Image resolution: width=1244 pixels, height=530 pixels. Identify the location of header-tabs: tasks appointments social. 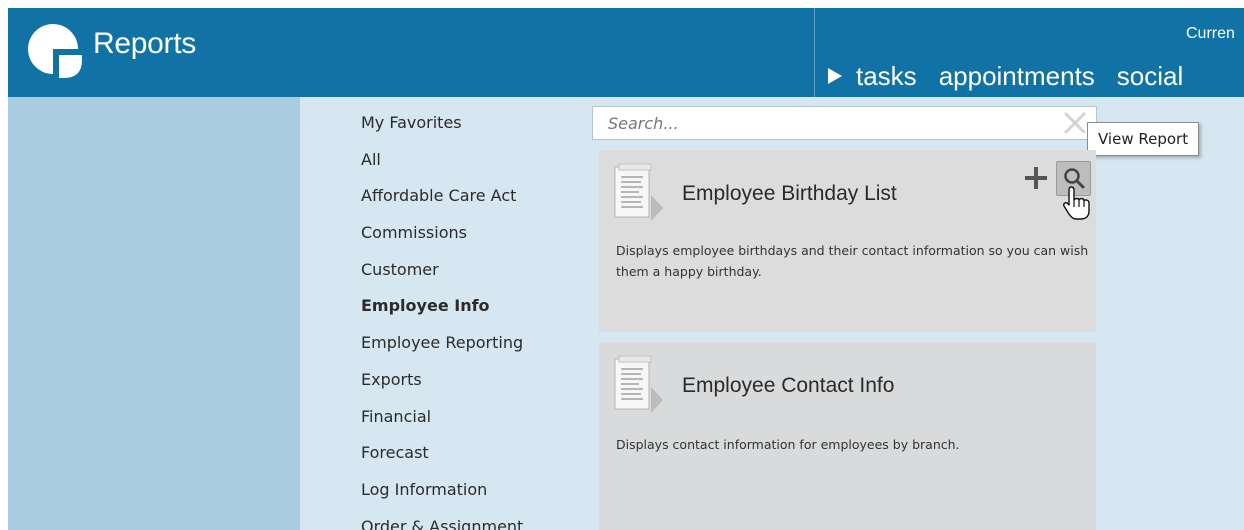
(1016, 76).